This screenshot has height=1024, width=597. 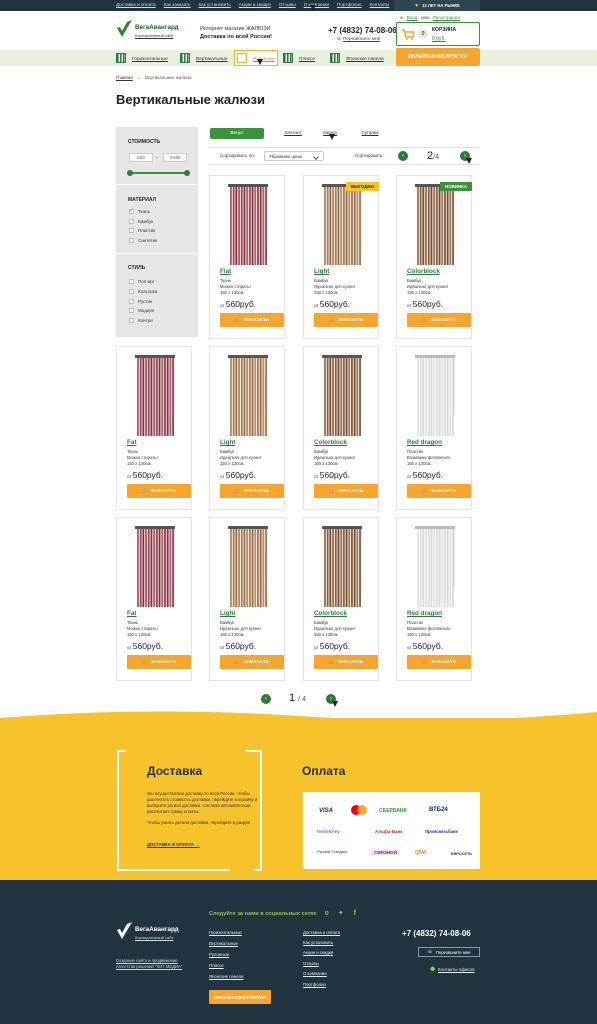 What do you see at coordinates (349, 4) in the screenshot?
I see `top-nav-link: Портфолио` at bounding box center [349, 4].